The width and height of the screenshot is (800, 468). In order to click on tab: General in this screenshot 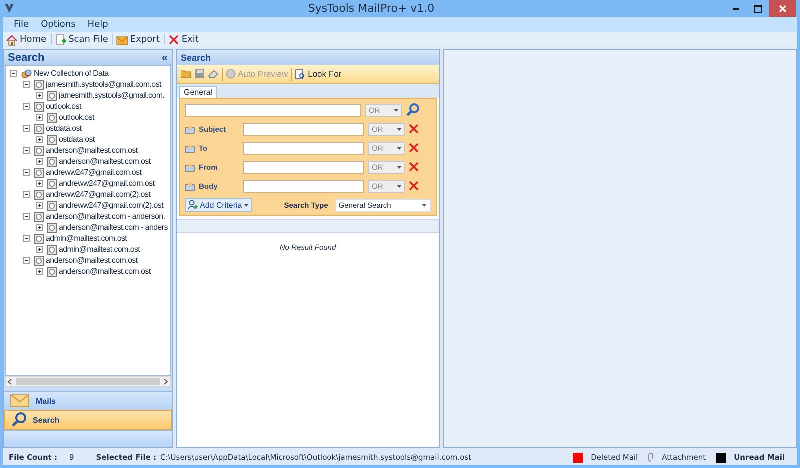, I will do `click(198, 92)`.